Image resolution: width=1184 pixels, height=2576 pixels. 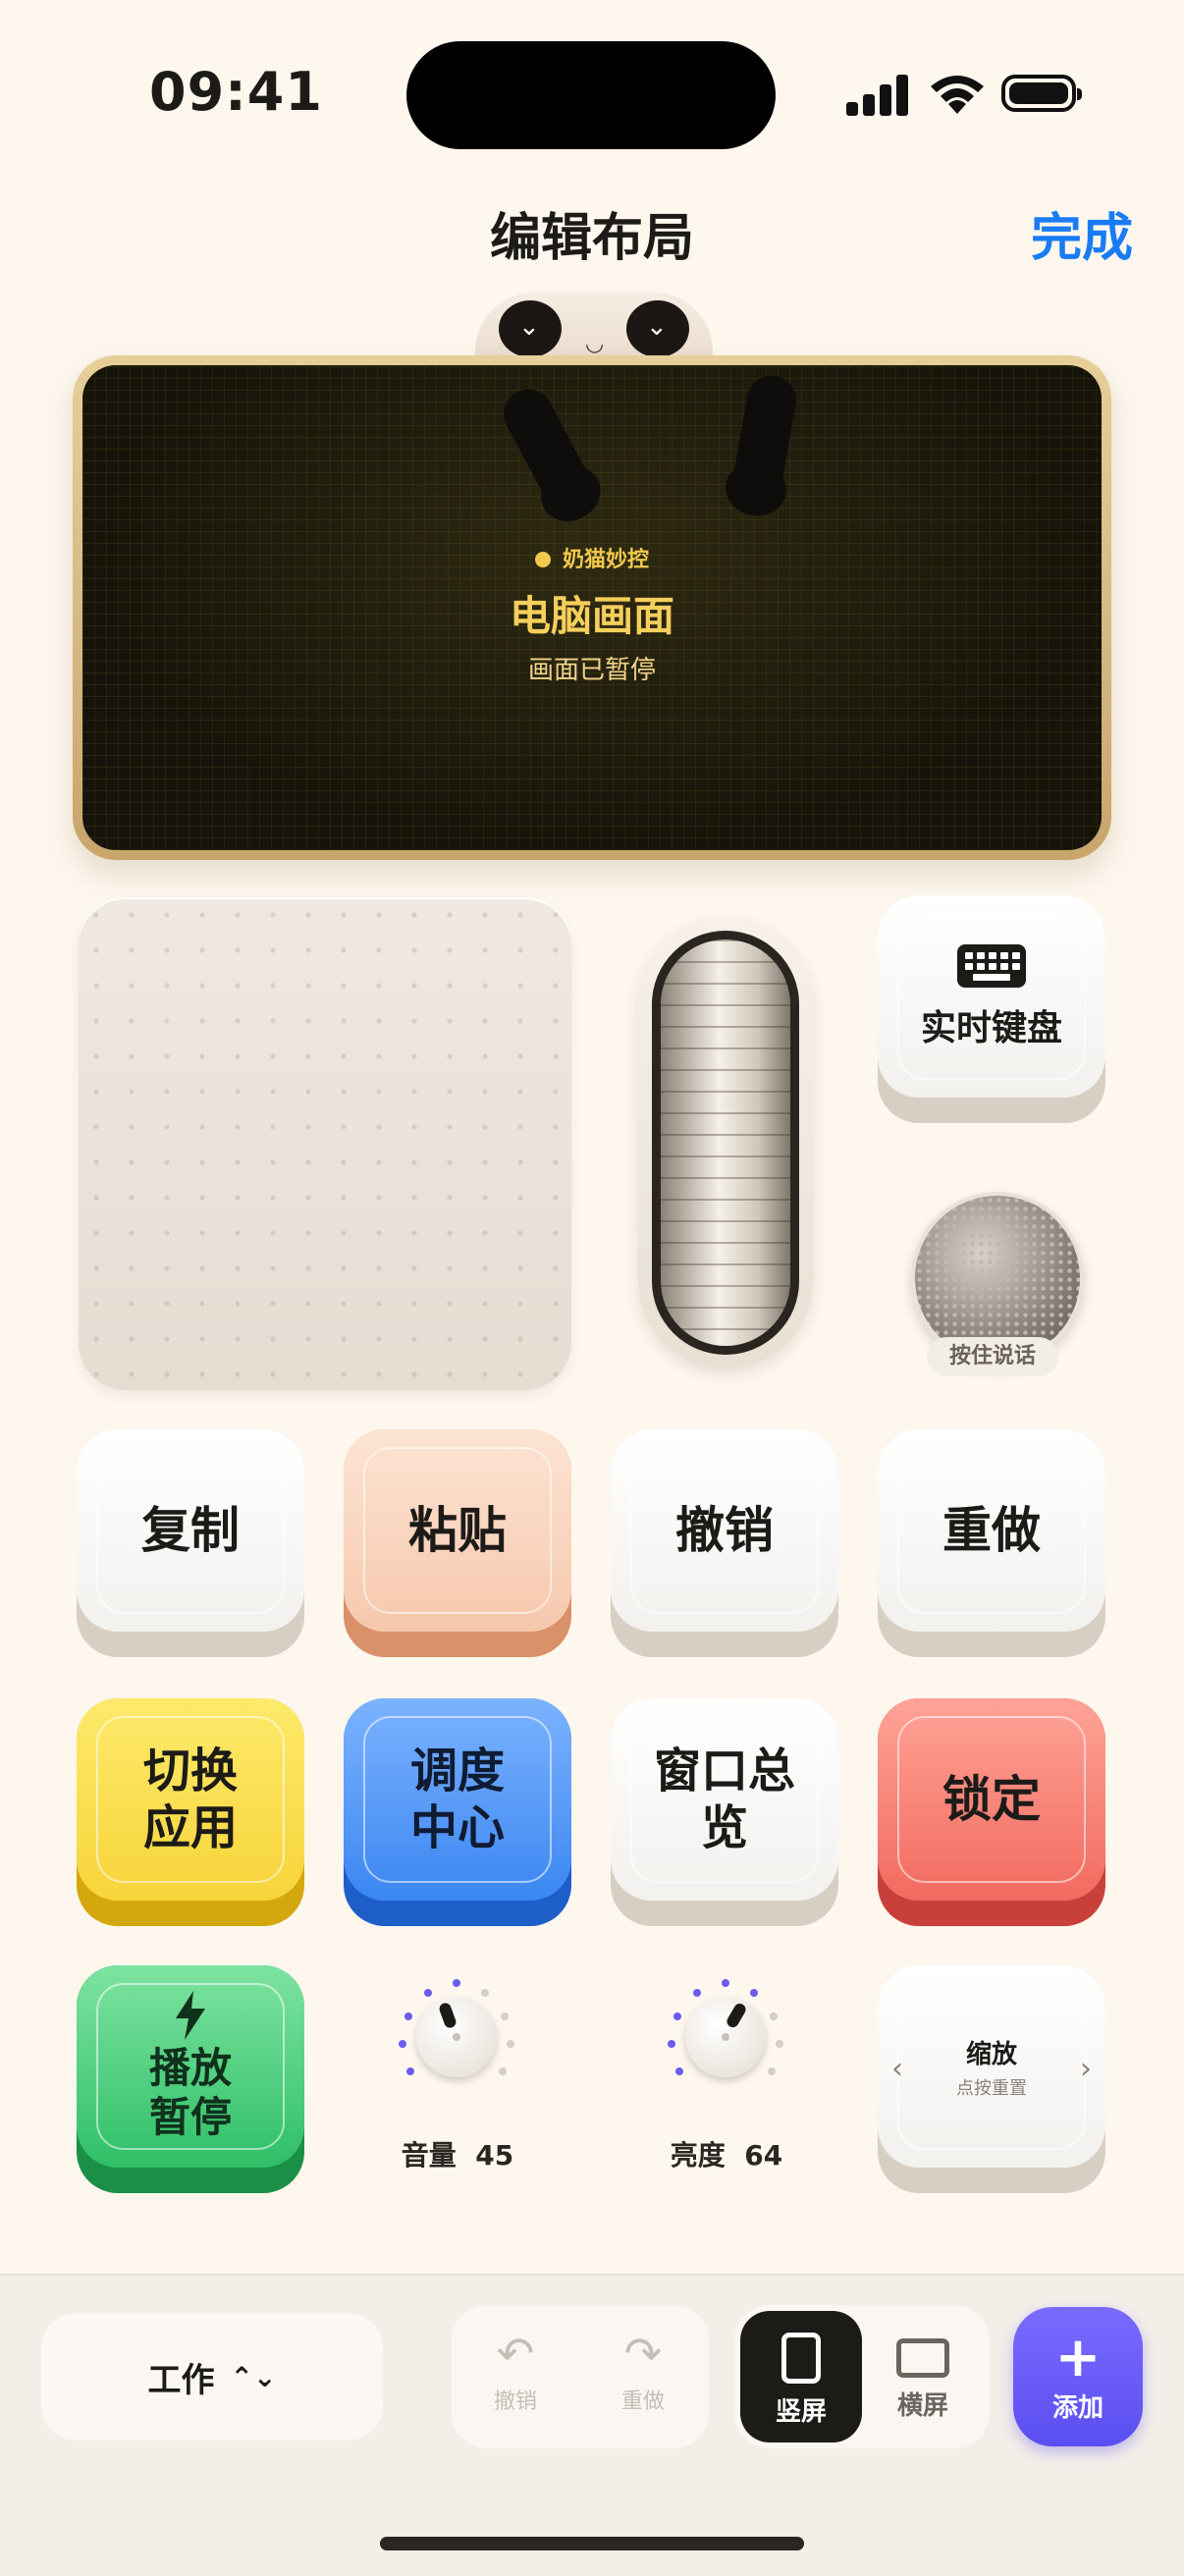 What do you see at coordinates (922, 2406) in the screenshot?
I see `landscape-label: 横屏` at bounding box center [922, 2406].